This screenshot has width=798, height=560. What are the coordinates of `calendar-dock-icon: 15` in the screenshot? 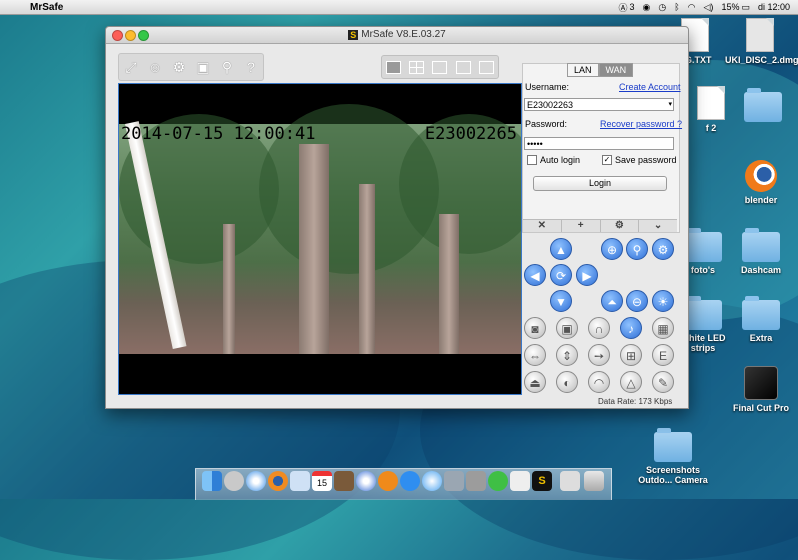 It's located at (322, 481).